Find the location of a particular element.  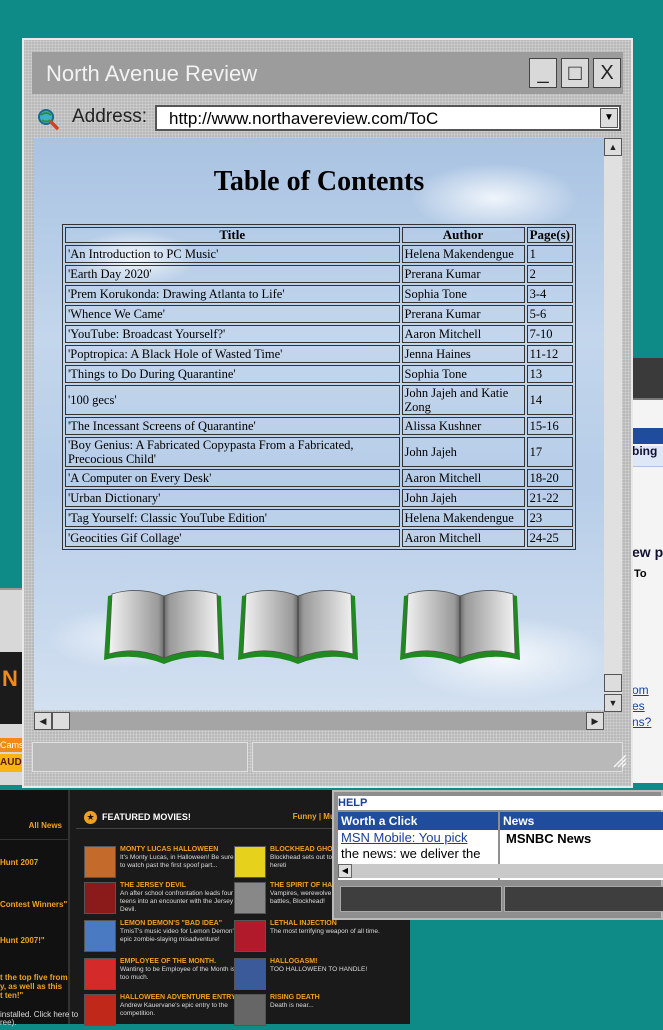

cell-author: Aaron Mitchell is located at coordinates (463, 334).